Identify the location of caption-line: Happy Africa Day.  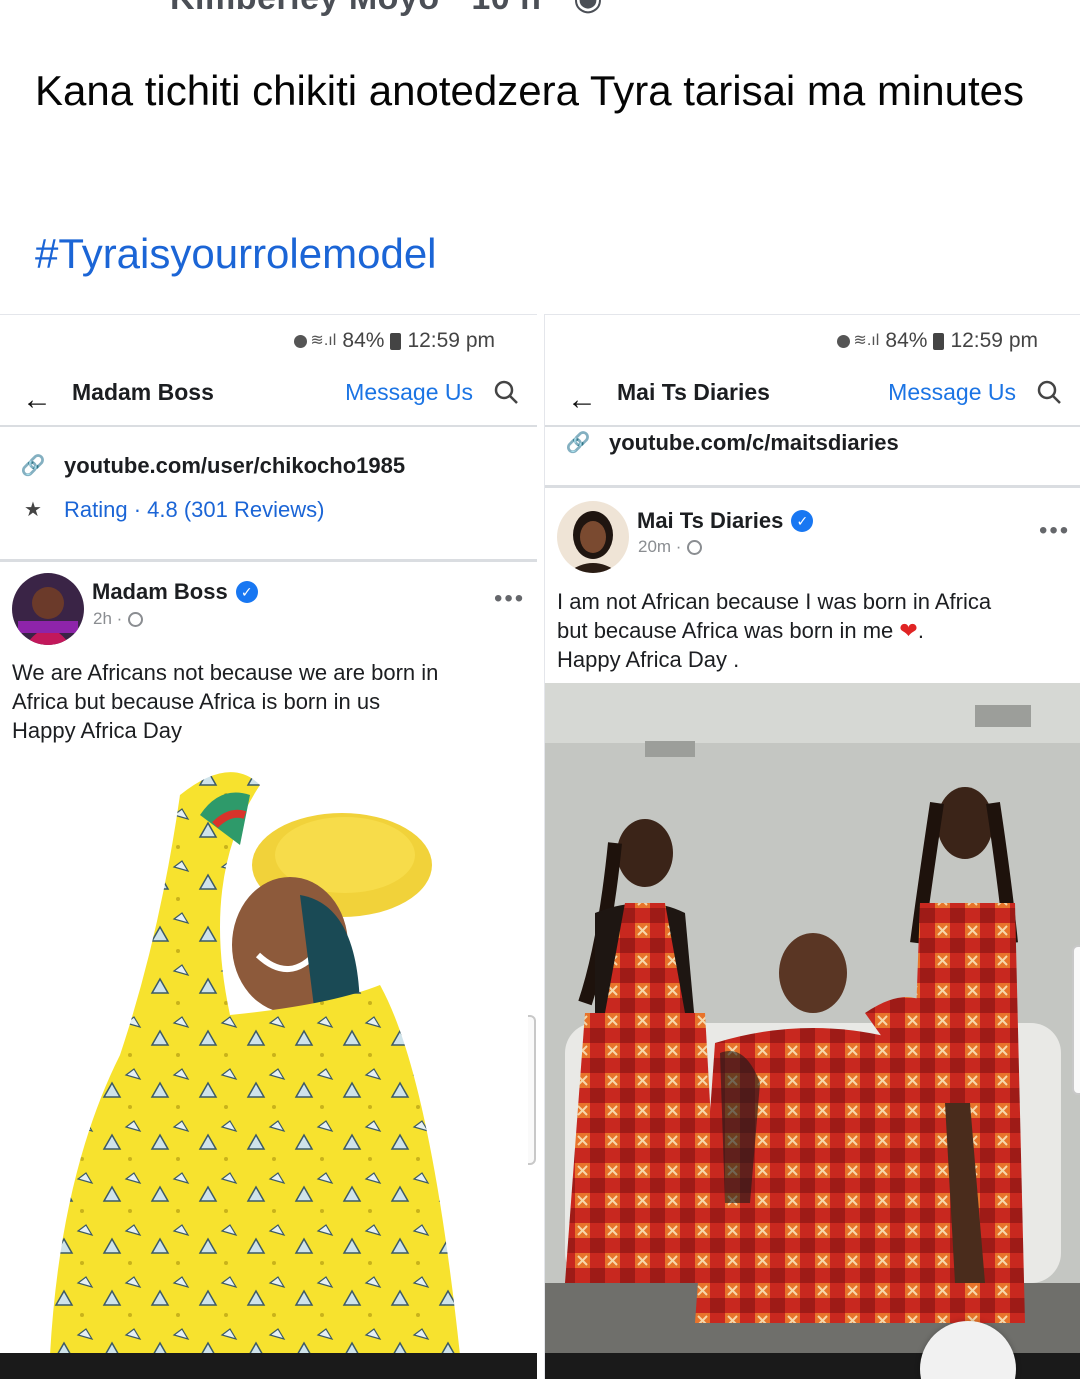
(97, 730).